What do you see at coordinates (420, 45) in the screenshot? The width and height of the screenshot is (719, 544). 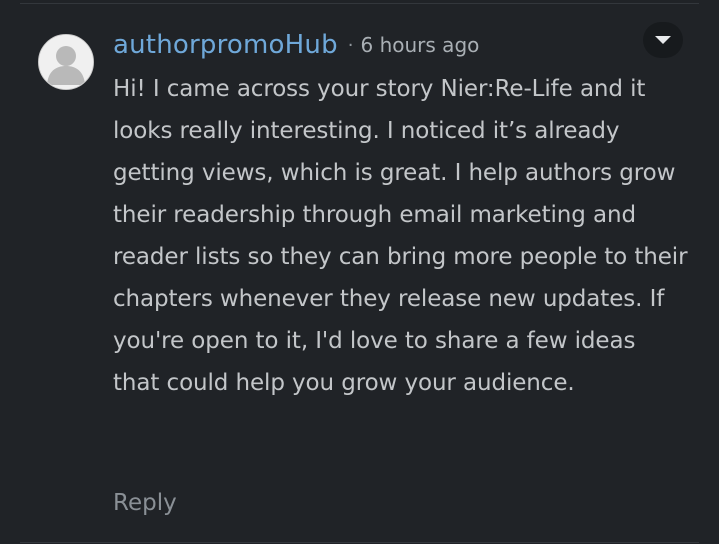 I see `comment-timestamp: 6 hours ago` at bounding box center [420, 45].